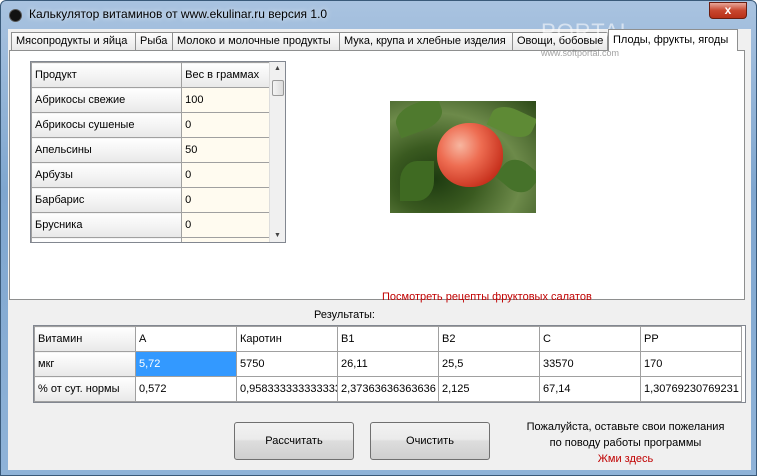 Image resolution: width=757 pixels, height=476 pixels. What do you see at coordinates (426, 41) in the screenshot?
I see `tab-flour-grain: Мука, крупа и хлебные изделия` at bounding box center [426, 41].